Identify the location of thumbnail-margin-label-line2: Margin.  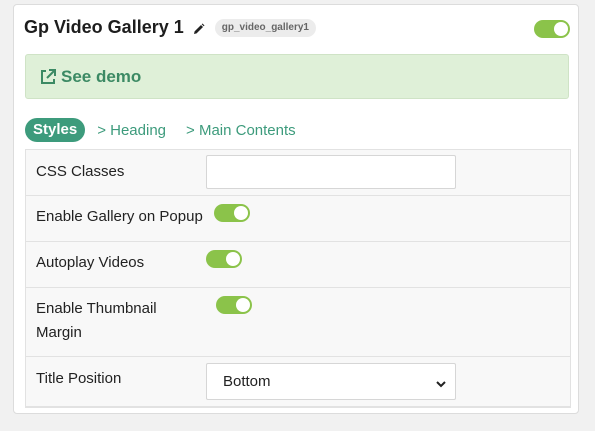
(59, 332).